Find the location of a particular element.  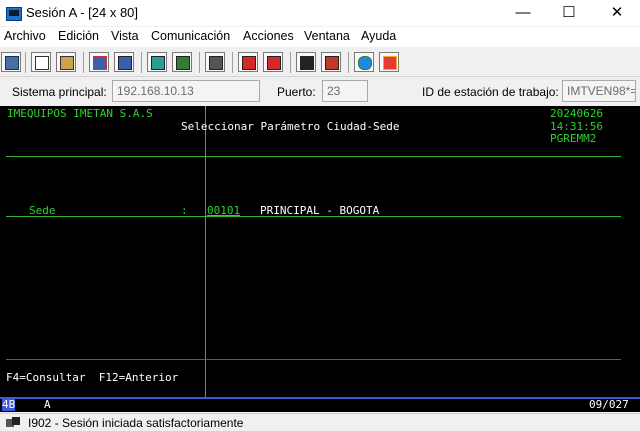

paste-icon is located at coordinates (66, 62).